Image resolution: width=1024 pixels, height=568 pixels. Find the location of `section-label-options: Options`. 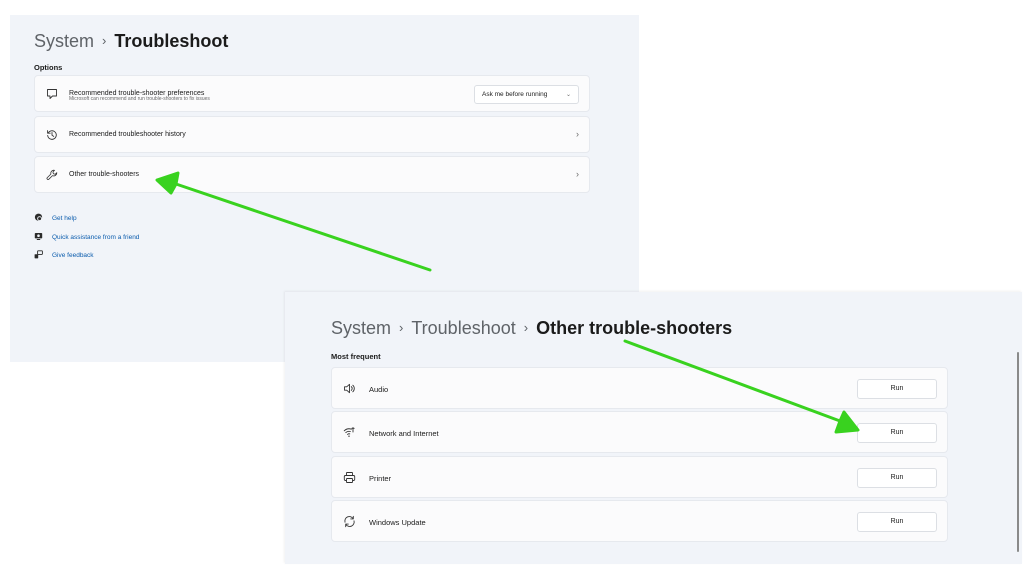

section-label-options: Options is located at coordinates (48, 67).